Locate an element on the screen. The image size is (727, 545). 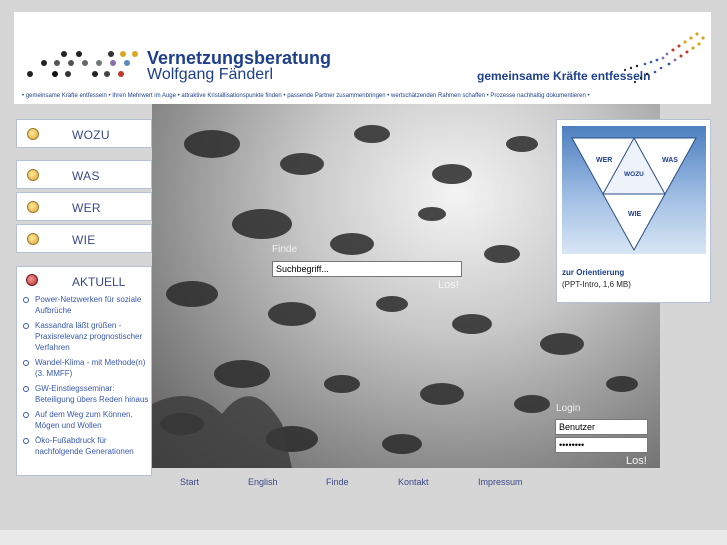
nav-item-was: WAS is located at coordinates (84, 174).